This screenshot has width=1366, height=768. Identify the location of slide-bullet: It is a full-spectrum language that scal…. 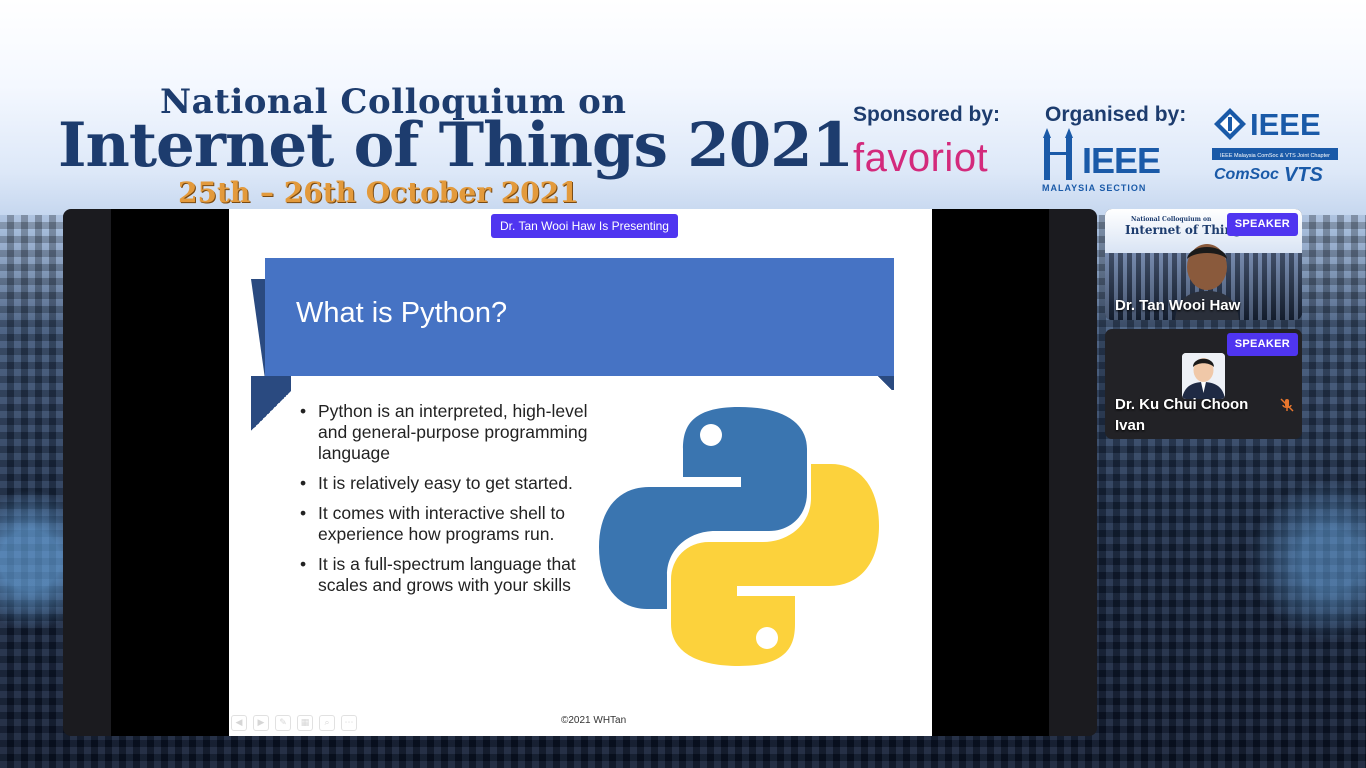
(450, 575).